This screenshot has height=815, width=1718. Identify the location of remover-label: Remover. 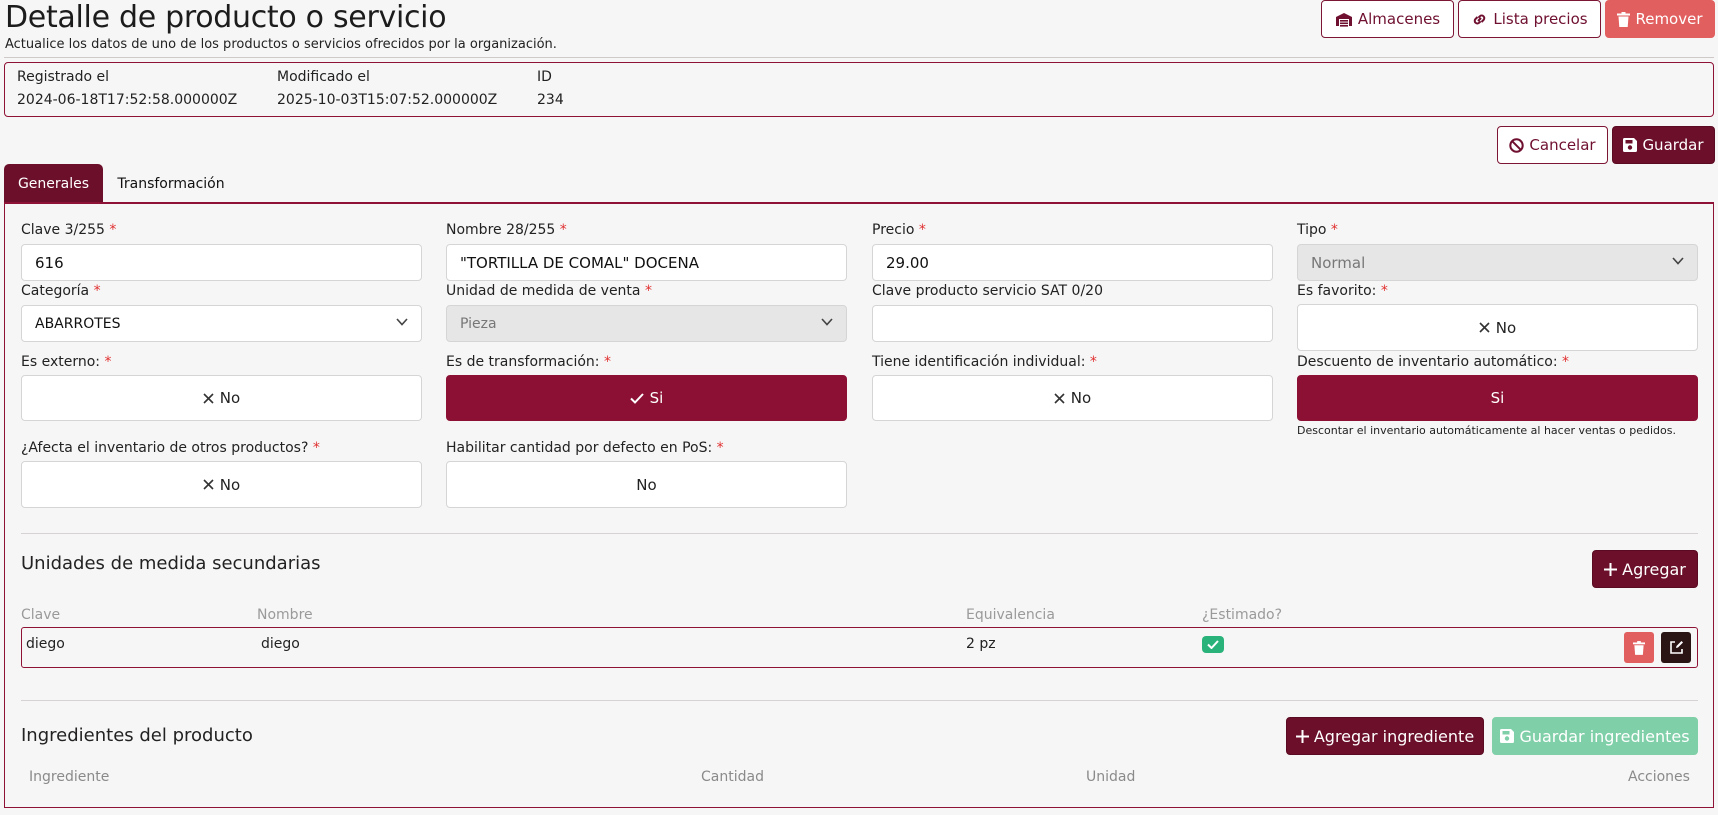
(1669, 19).